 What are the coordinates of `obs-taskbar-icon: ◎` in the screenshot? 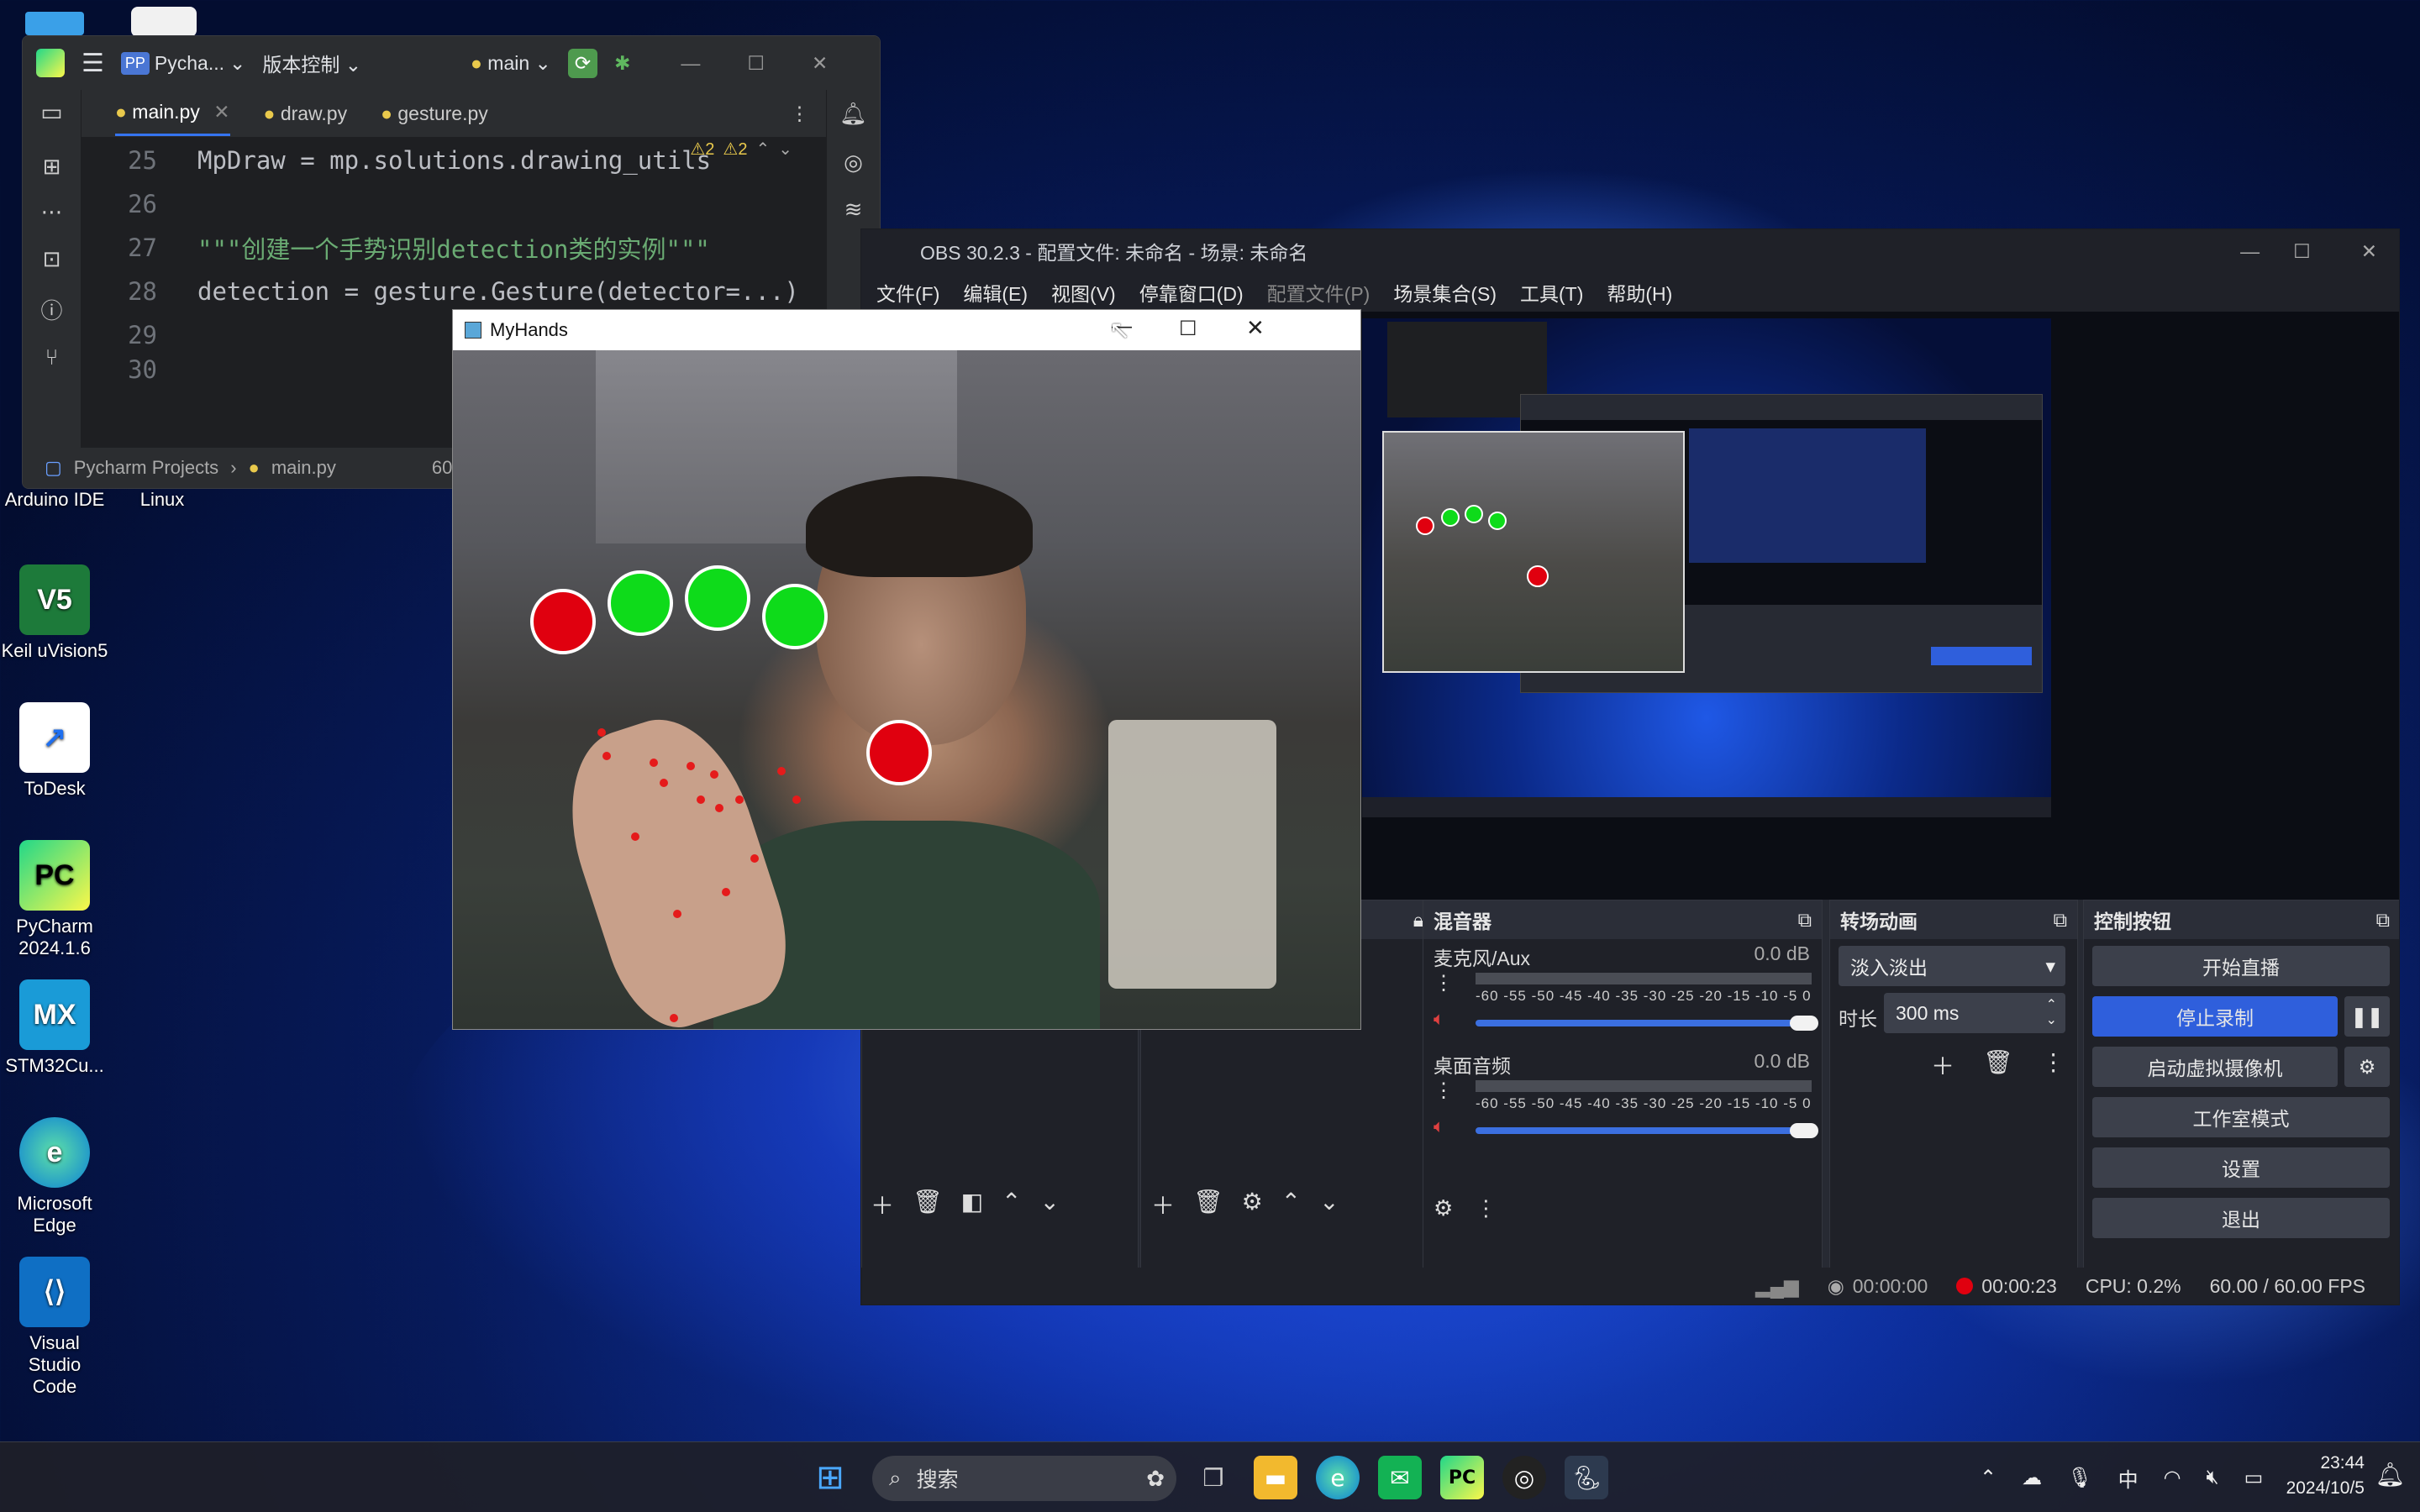 It's located at (1524, 1477).